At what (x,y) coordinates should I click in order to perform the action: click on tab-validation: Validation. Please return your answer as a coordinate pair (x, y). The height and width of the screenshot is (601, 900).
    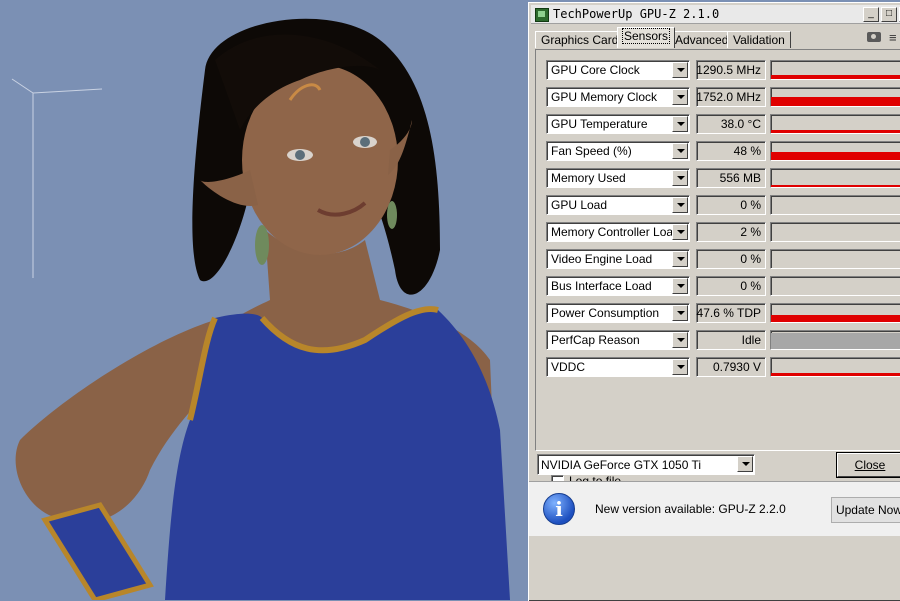
    Looking at the image, I should click on (759, 39).